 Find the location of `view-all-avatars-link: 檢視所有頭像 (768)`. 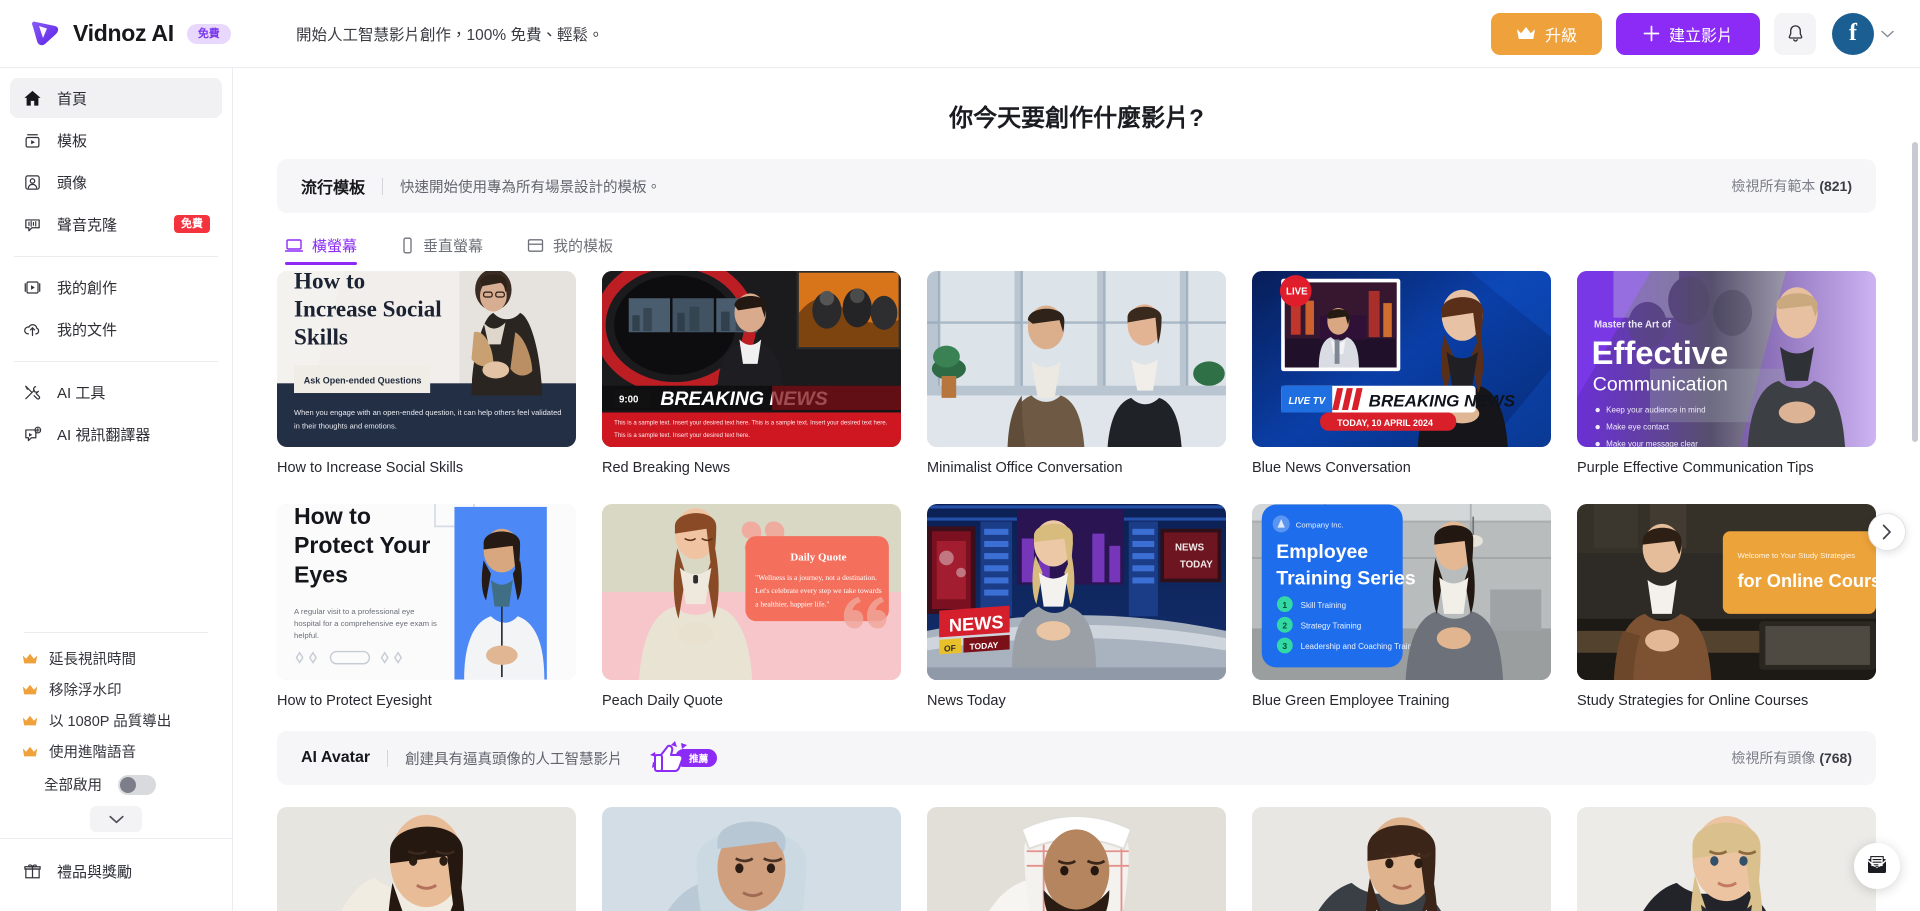

view-all-avatars-link: 檢視所有頭像 (768) is located at coordinates (1791, 758).